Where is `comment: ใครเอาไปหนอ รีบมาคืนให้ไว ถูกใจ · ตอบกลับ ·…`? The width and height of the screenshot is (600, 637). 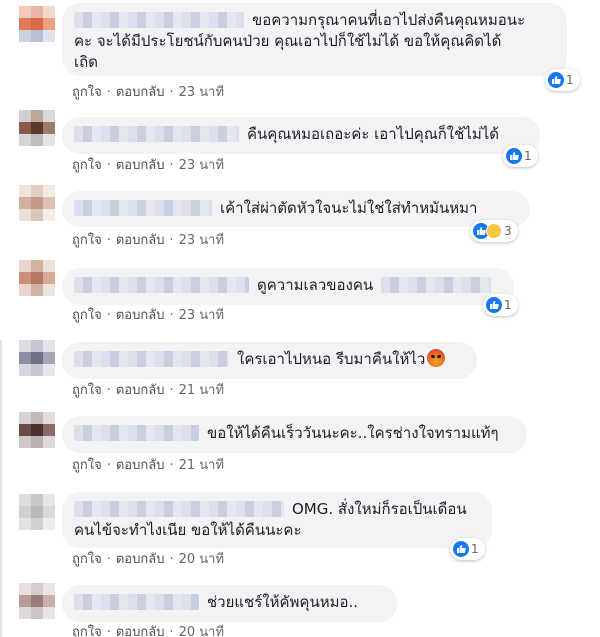
comment: ใครเอาไปหนอ รีบมาคืนให้ไว ถูกใจ · ตอบกลับ ·… is located at coordinates (300, 376).